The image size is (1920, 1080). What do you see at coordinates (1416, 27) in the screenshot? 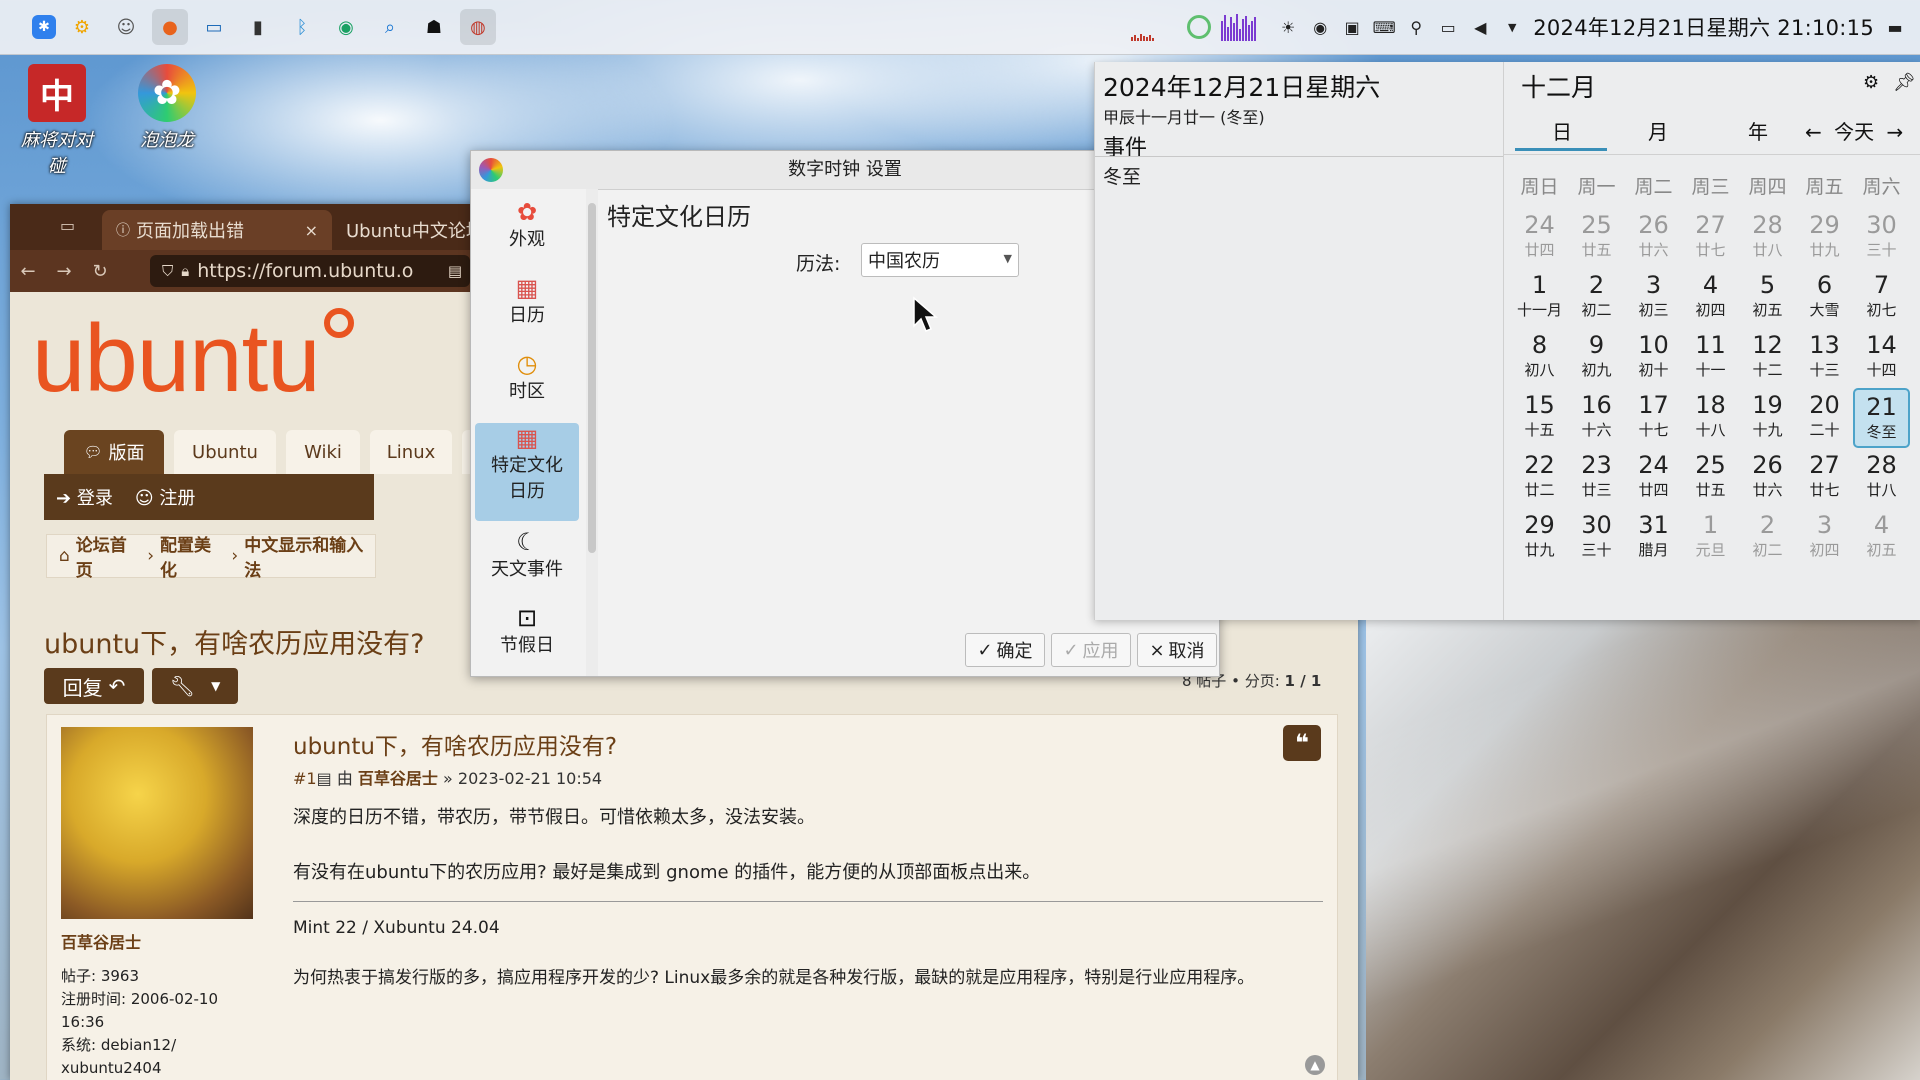
I see `location-icon: ⚲` at bounding box center [1416, 27].